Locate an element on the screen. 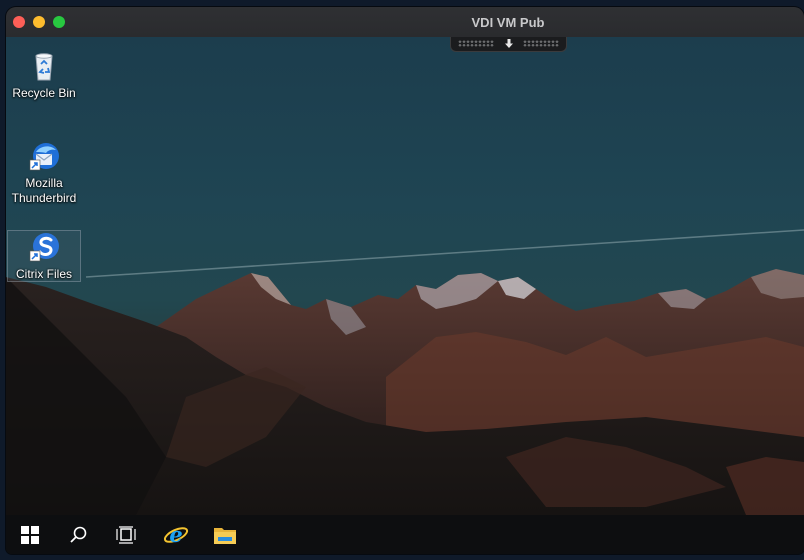 This screenshot has height=560, width=804. search-button is located at coordinates (78, 534).